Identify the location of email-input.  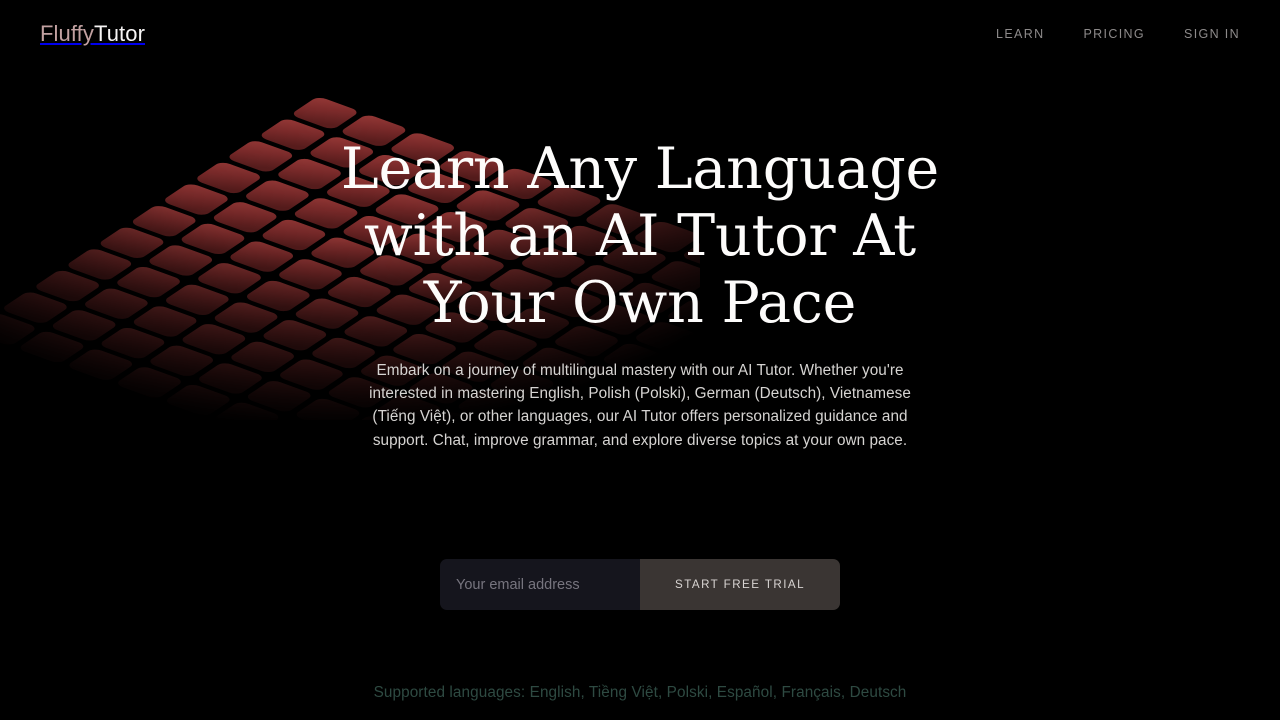
(540, 584).